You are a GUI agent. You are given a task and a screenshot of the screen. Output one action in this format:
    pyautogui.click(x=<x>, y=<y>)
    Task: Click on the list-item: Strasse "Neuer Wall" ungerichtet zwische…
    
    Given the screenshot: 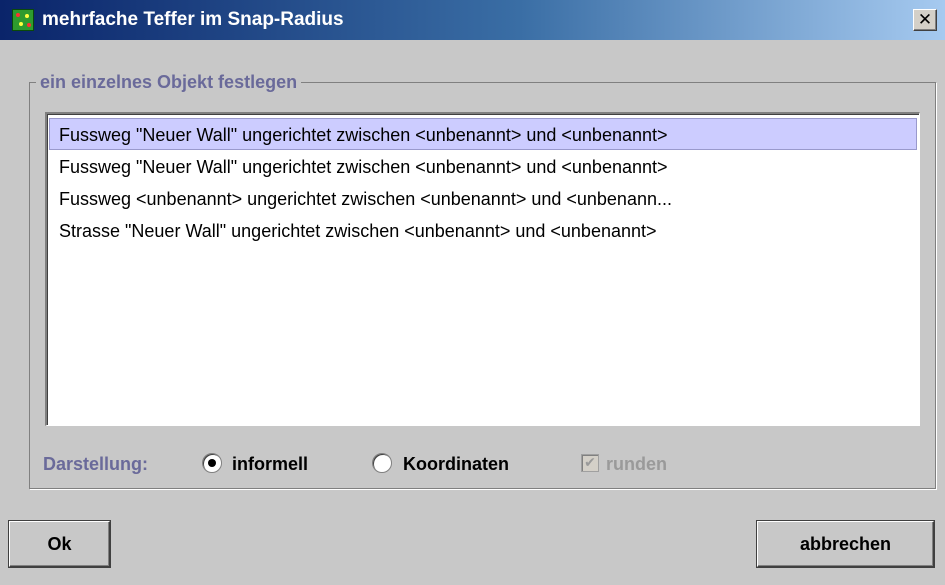 What is the action you would take?
    pyautogui.click(x=483, y=230)
    